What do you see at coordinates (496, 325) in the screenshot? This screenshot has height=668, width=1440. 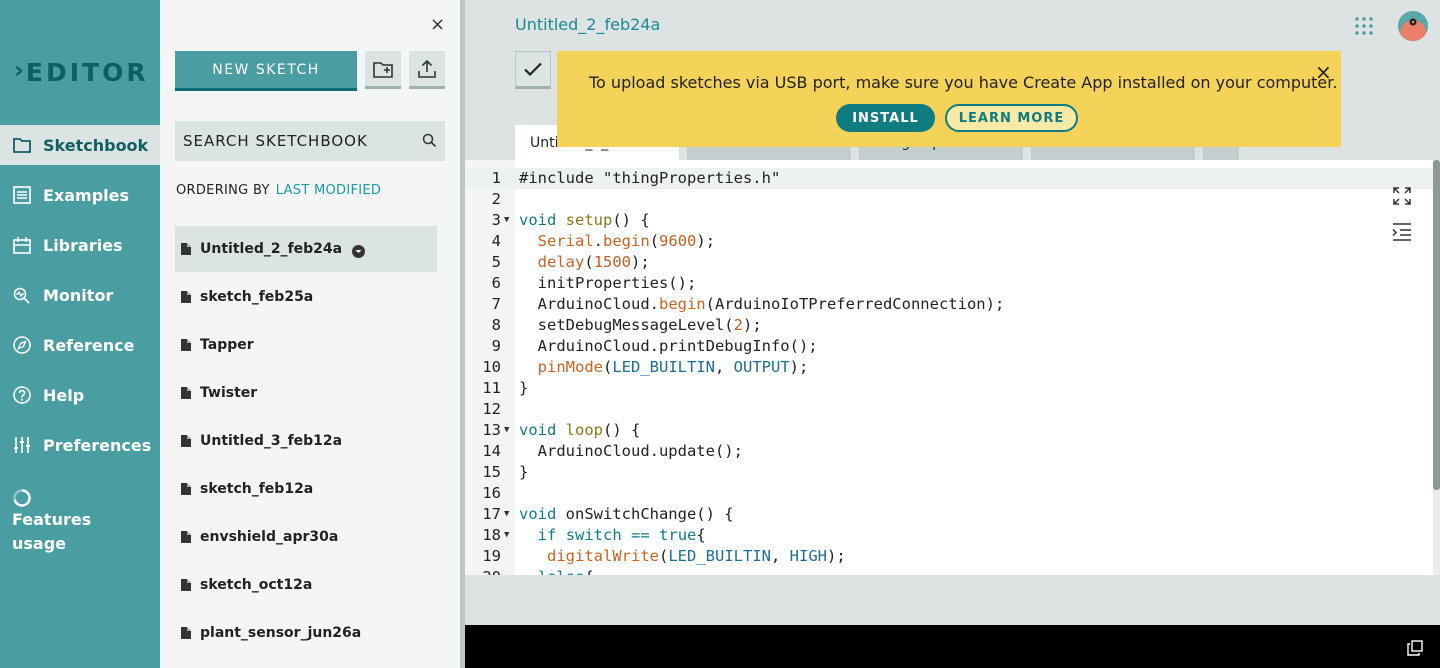 I see `line-number: 8` at bounding box center [496, 325].